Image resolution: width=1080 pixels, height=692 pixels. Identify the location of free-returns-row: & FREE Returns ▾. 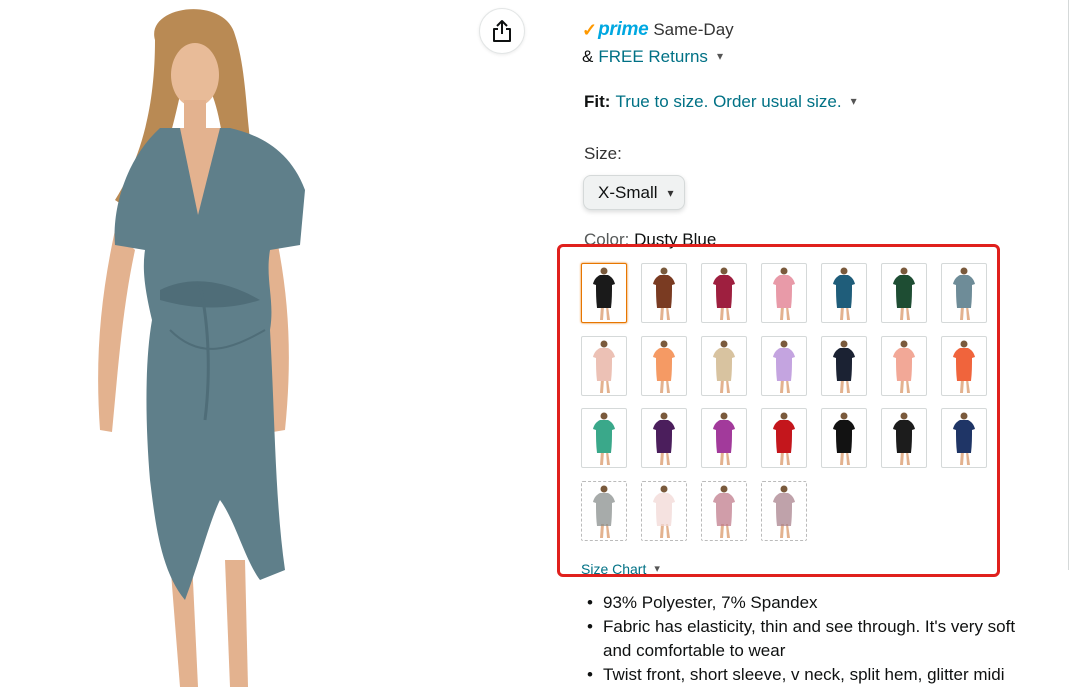
(652, 57).